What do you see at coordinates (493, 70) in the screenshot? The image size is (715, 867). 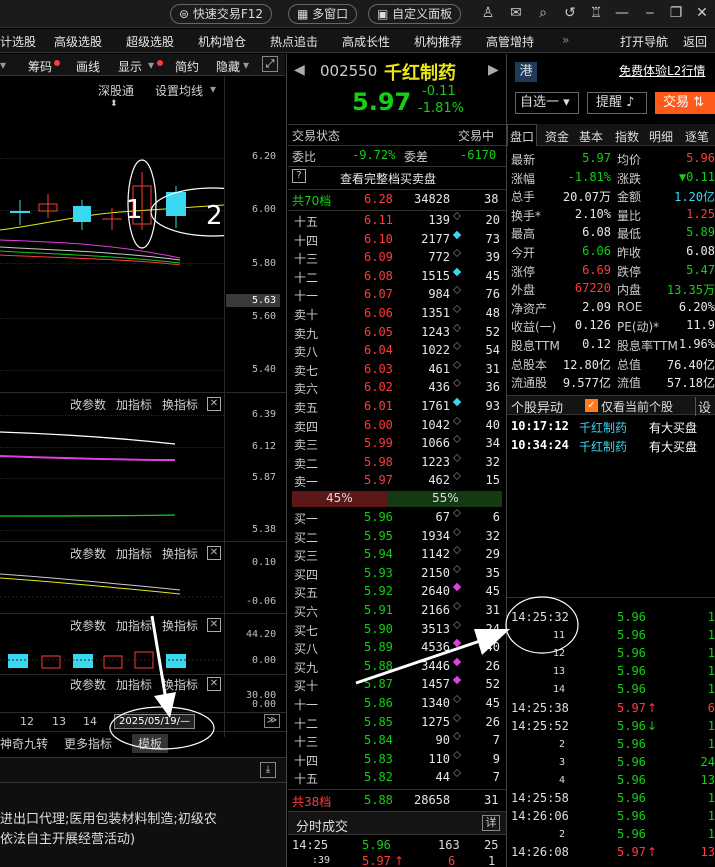 I see `next-stock-icon: ▶` at bounding box center [493, 70].